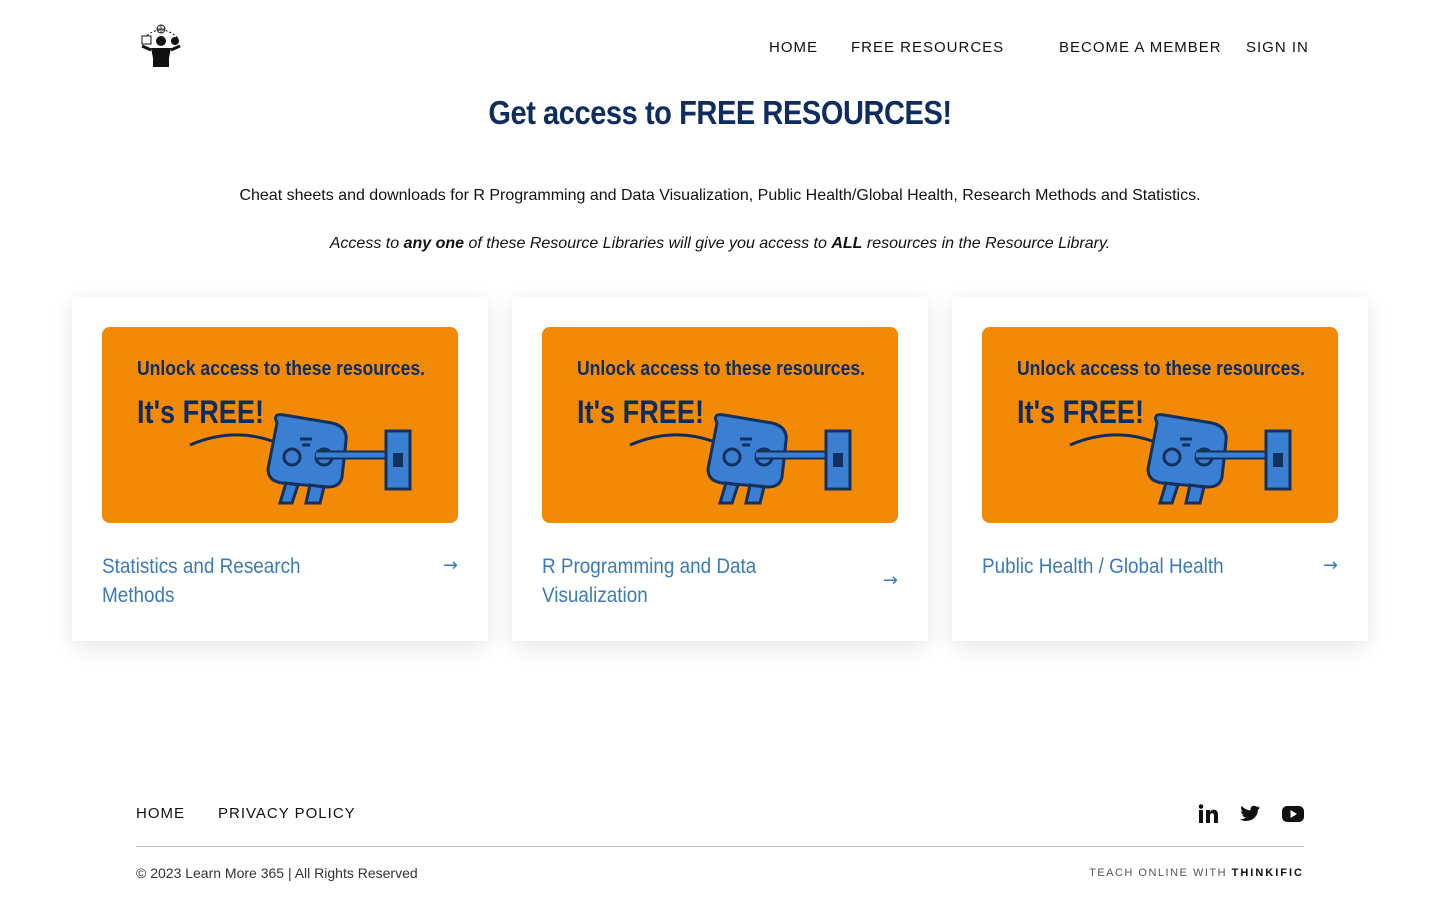 The height and width of the screenshot is (900, 1440). What do you see at coordinates (720, 846) in the screenshot?
I see `footer-divider` at bounding box center [720, 846].